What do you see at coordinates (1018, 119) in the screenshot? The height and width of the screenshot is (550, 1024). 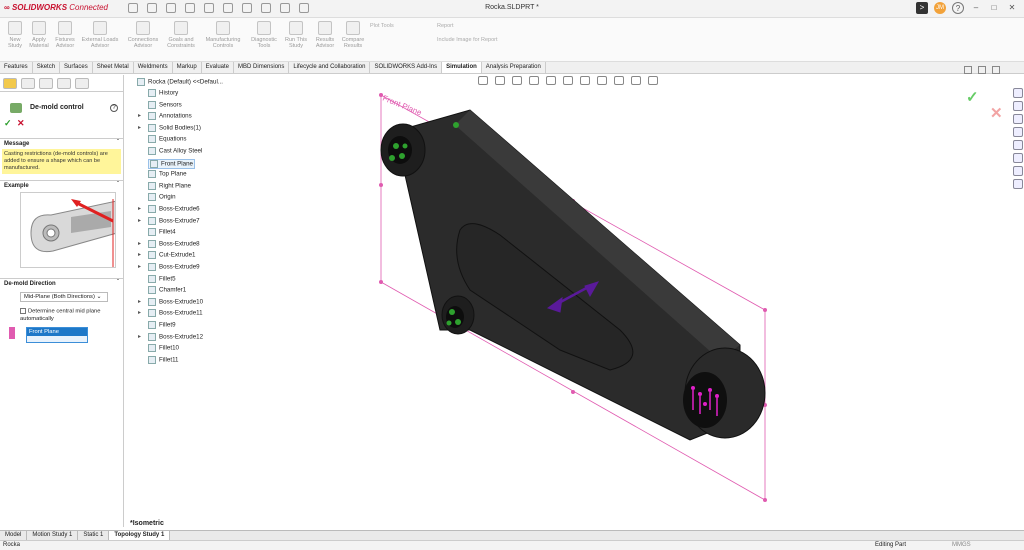 I see `file-explorer-icon` at bounding box center [1018, 119].